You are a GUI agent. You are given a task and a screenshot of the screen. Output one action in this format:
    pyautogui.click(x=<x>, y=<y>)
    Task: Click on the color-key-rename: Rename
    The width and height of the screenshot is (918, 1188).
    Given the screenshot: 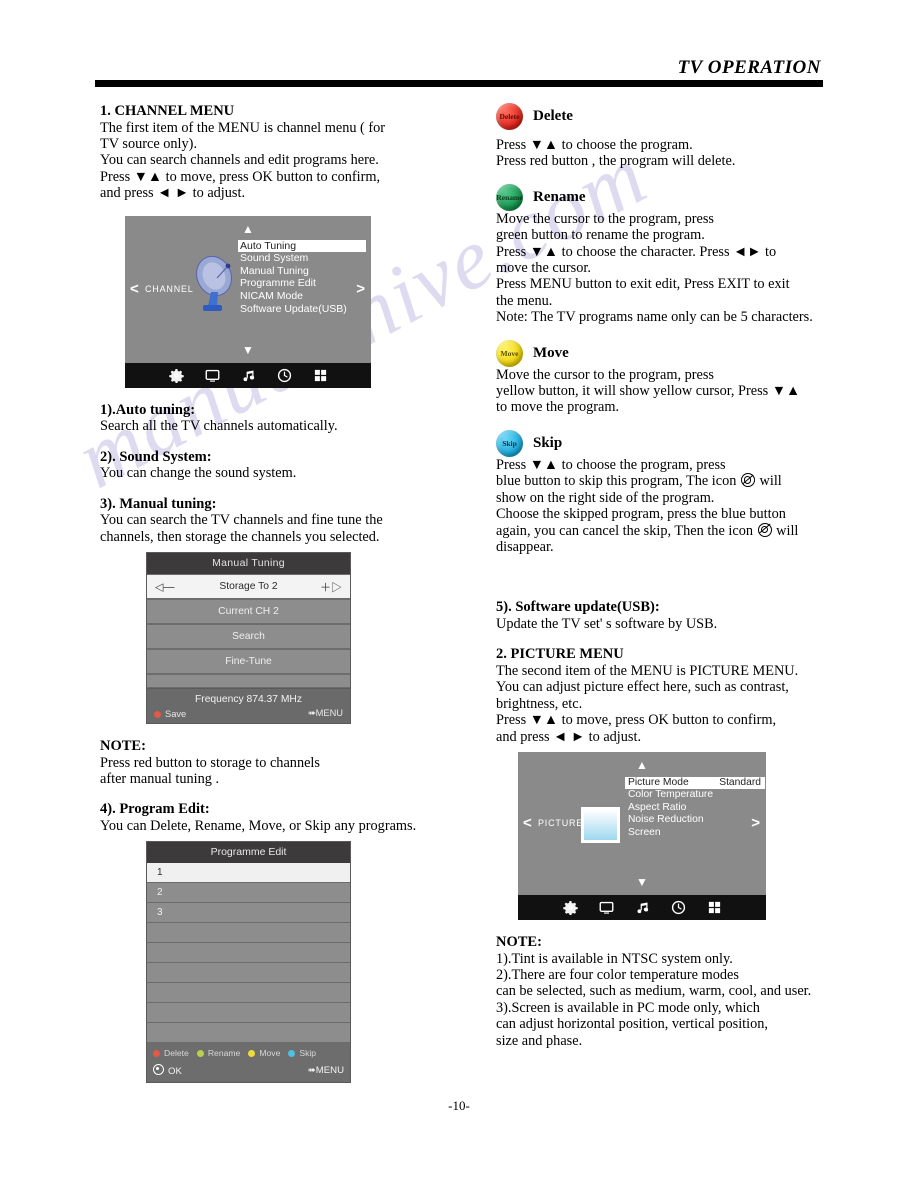 What is the action you would take?
    pyautogui.click(x=218, y=1053)
    